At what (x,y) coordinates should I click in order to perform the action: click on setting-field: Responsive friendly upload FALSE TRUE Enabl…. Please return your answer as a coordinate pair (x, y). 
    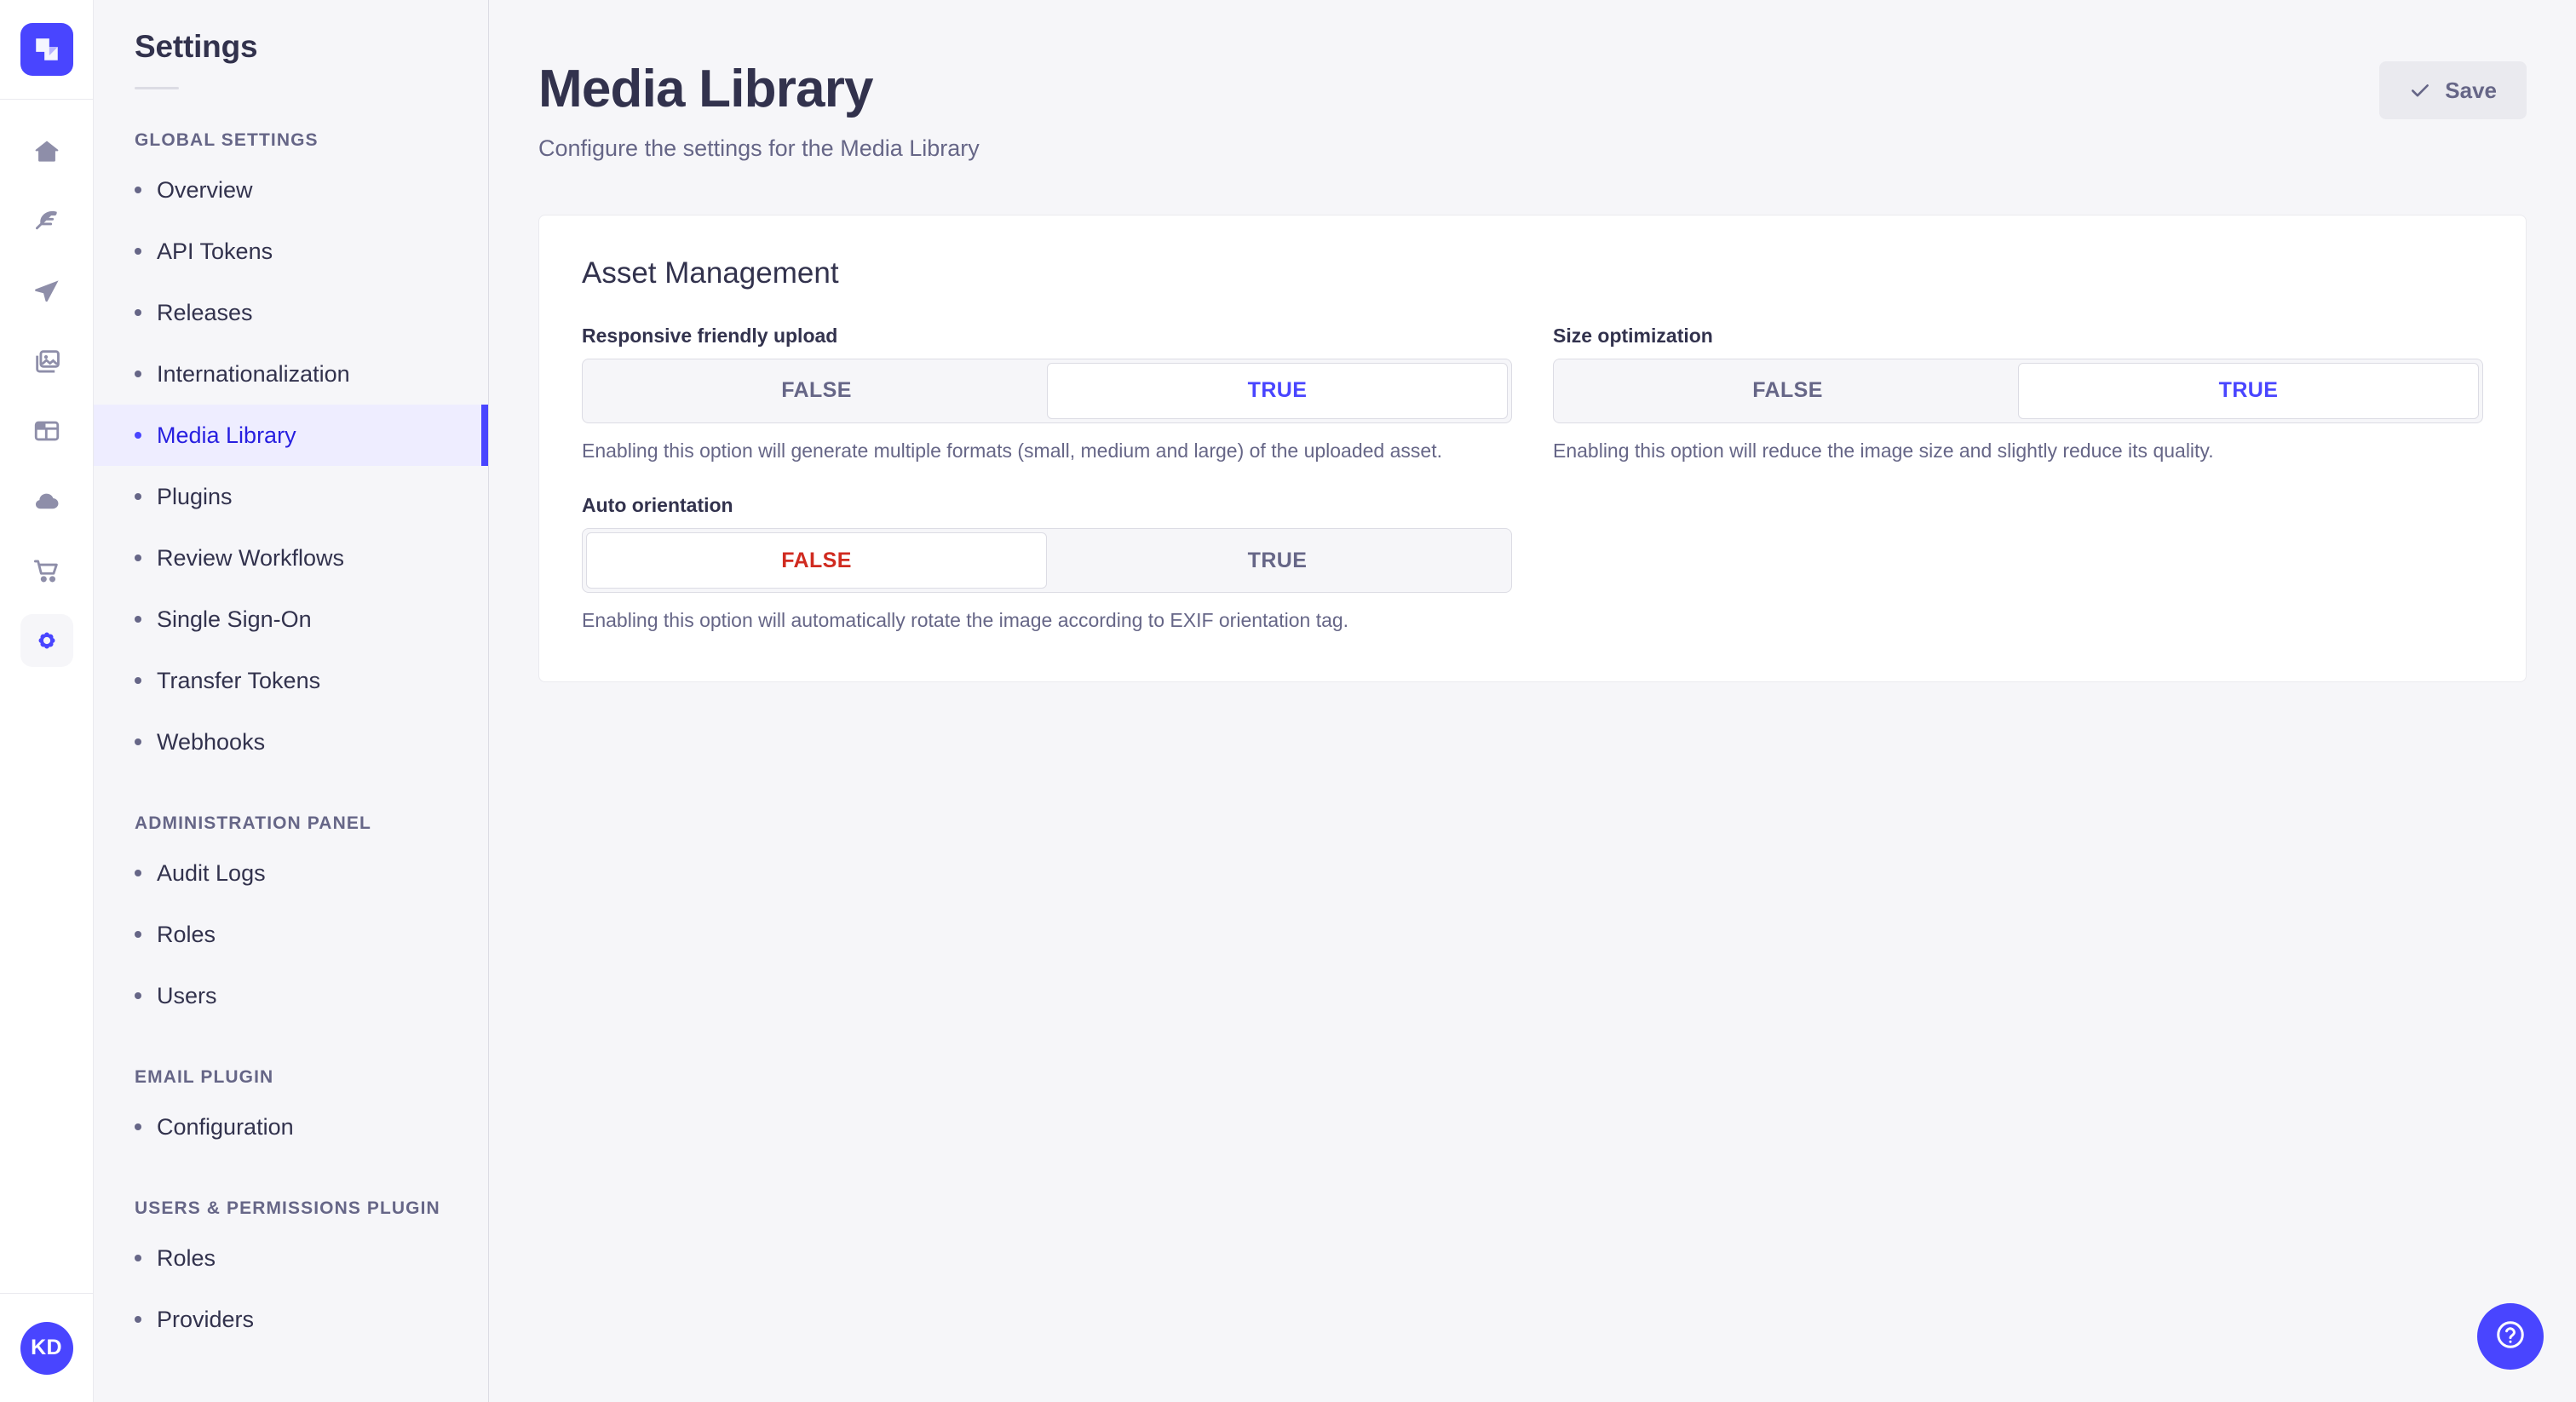
    Looking at the image, I should click on (1047, 395).